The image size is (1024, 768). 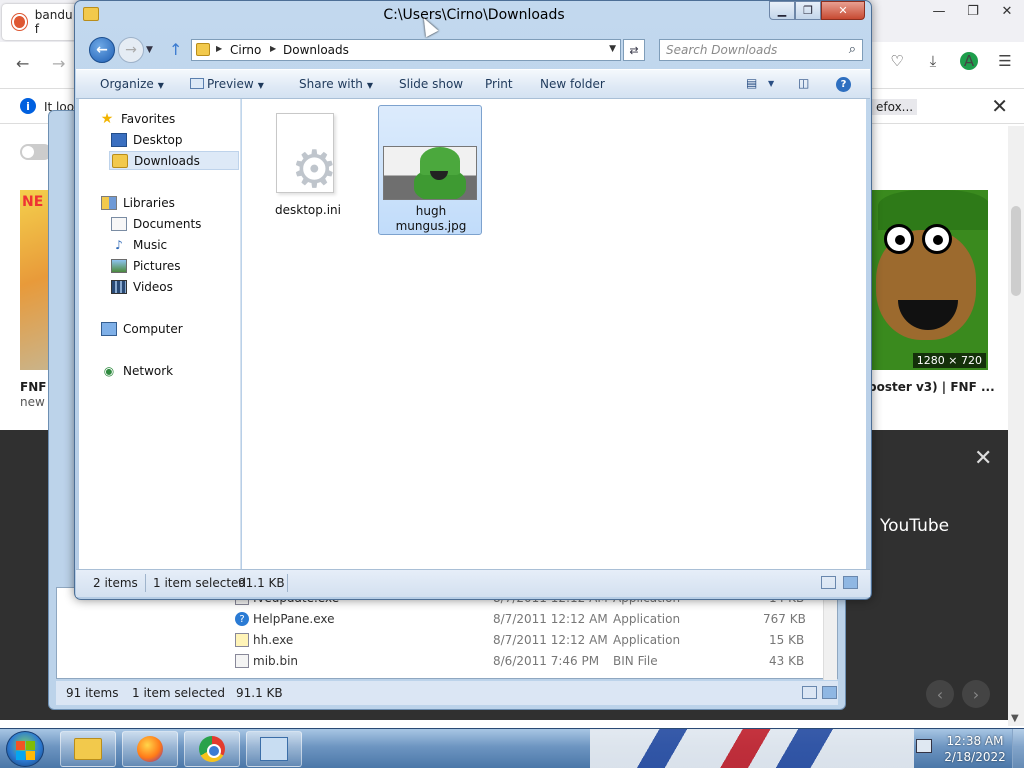 What do you see at coordinates (1016, 426) in the screenshot?
I see `browser-scrollbar: ▼` at bounding box center [1016, 426].